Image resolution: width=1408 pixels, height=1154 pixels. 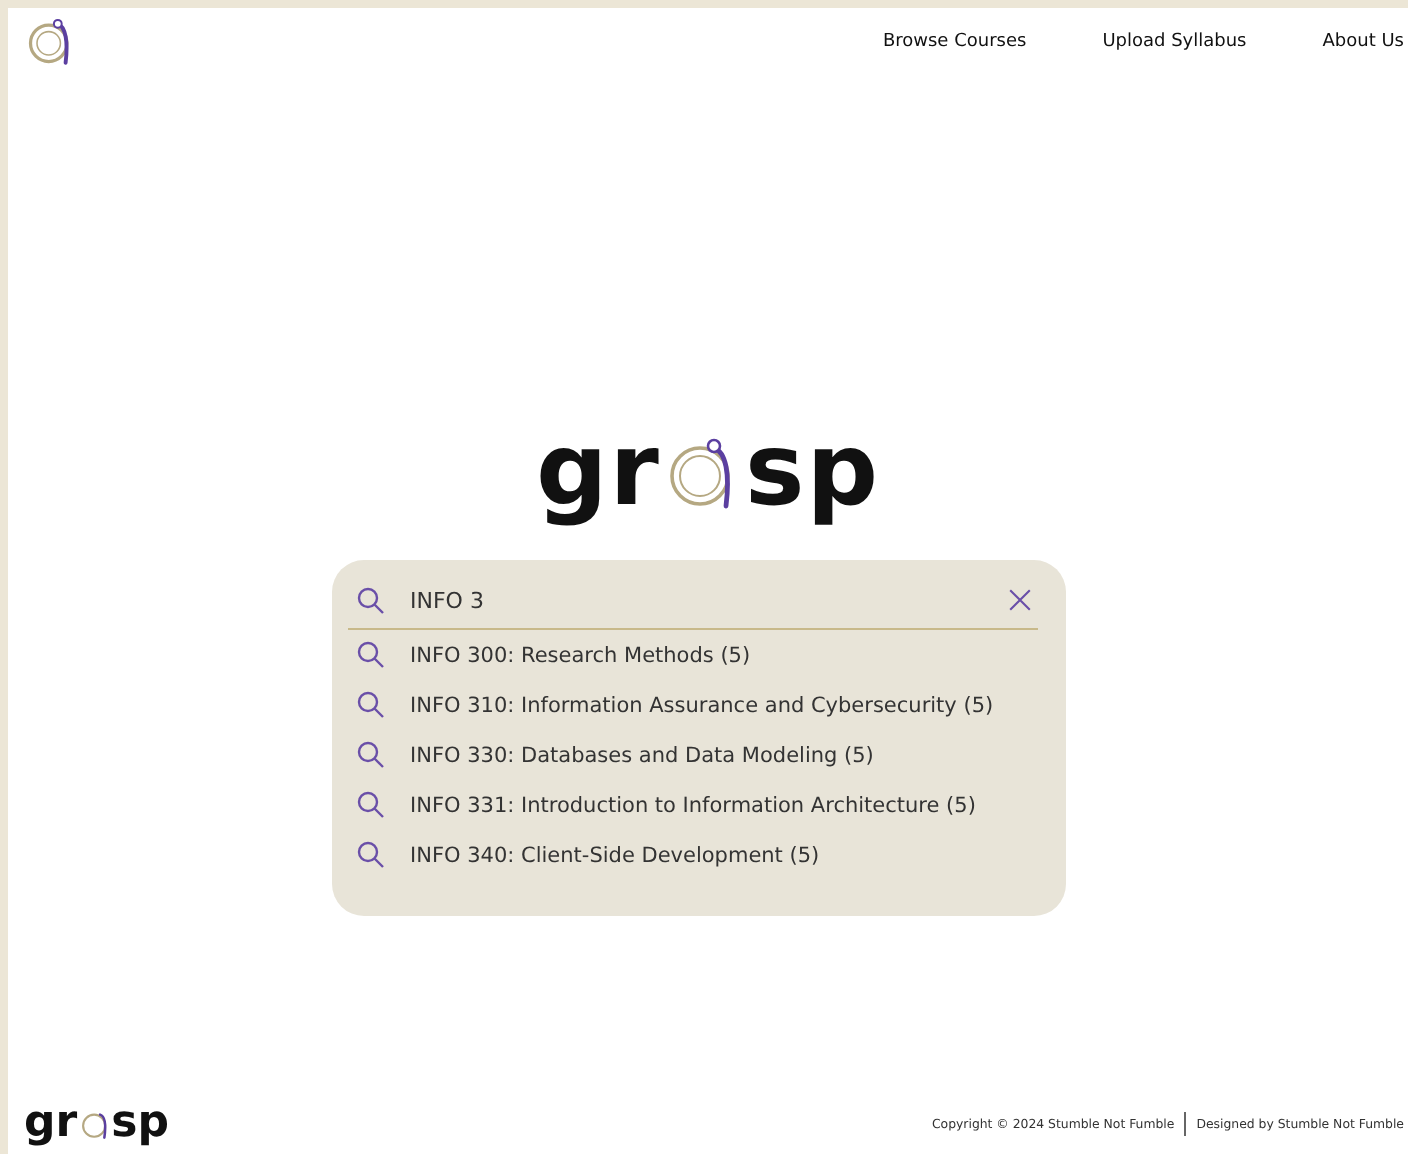 I want to click on suggestion-item: INFO 331: Introduction to Information Architecture (5), so click(x=693, y=805).